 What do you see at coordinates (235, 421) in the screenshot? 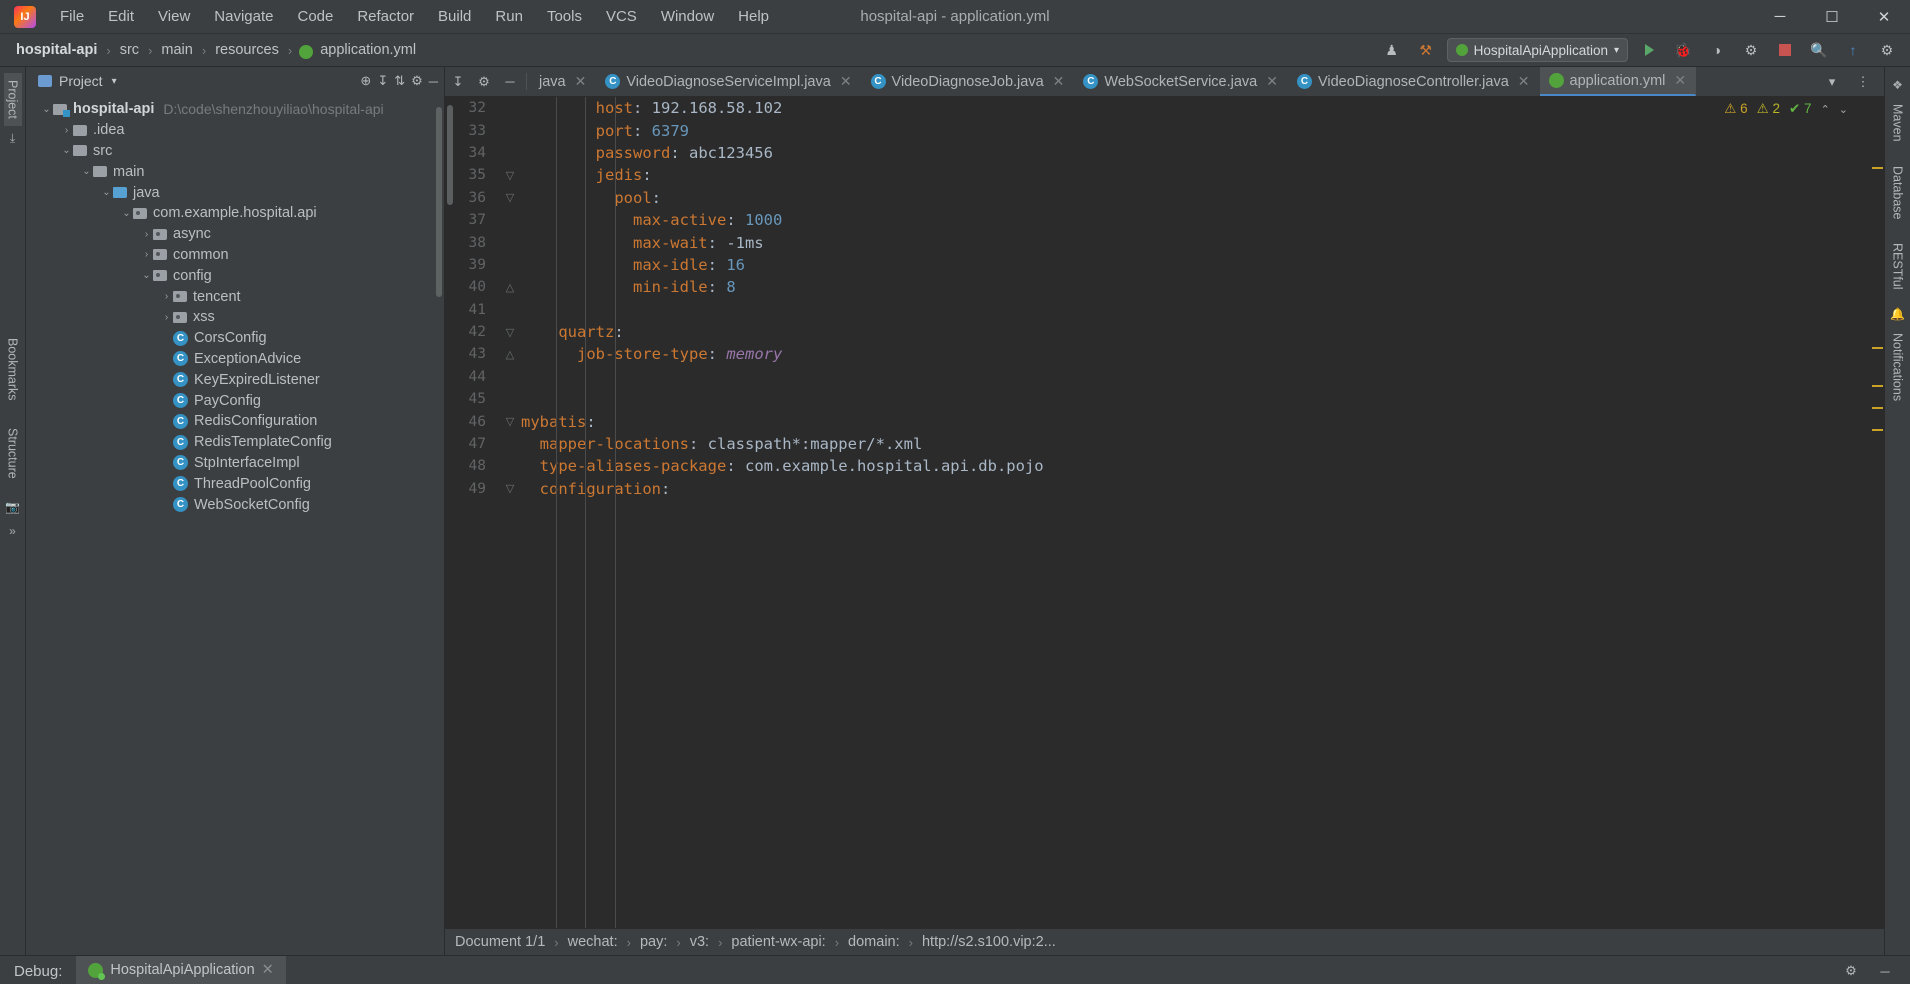
I see `tree-node: C RedisConfiguration` at bounding box center [235, 421].